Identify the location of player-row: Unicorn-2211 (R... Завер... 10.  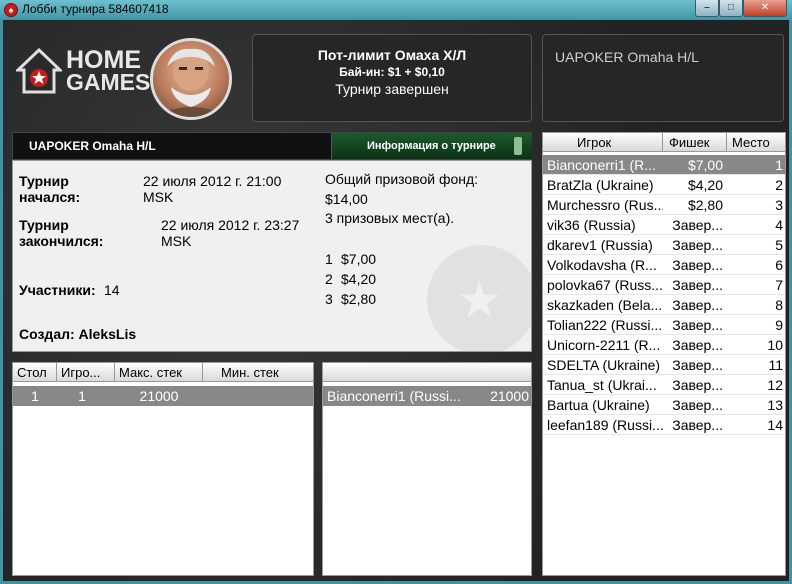
(664, 345).